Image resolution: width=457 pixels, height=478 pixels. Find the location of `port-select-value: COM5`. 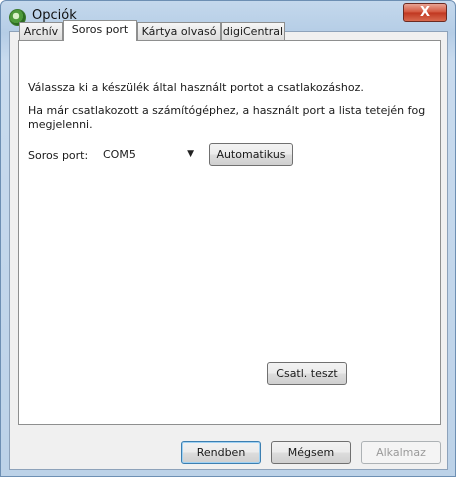

port-select-value: COM5 is located at coordinates (119, 154).